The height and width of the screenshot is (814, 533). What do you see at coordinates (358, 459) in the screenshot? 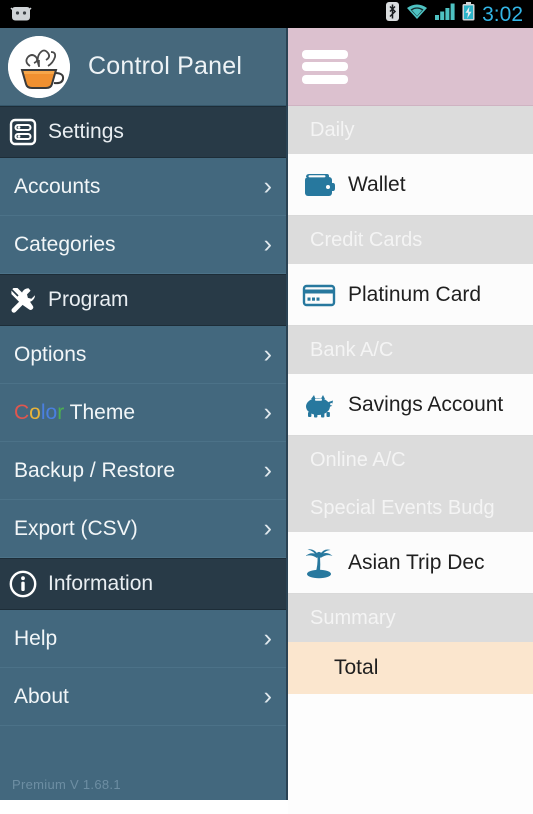
I see `group-label: Online A/C` at bounding box center [358, 459].